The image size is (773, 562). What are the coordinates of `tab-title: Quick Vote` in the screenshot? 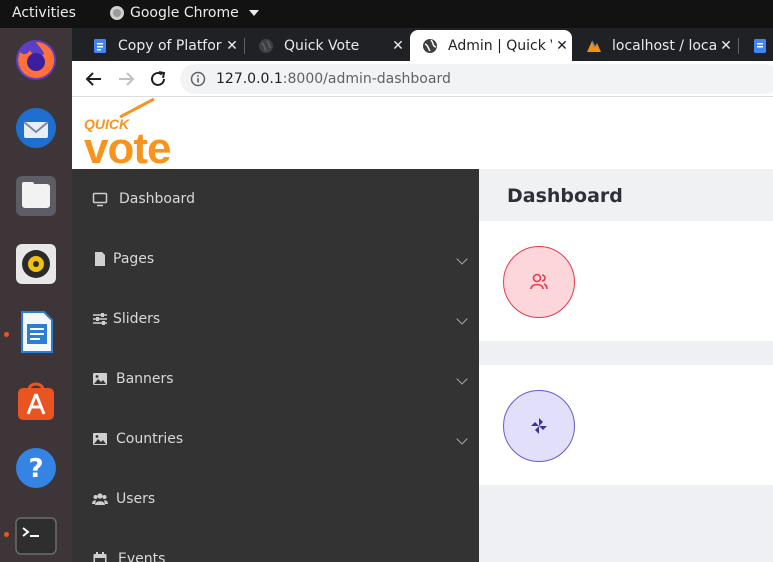 It's located at (322, 45).